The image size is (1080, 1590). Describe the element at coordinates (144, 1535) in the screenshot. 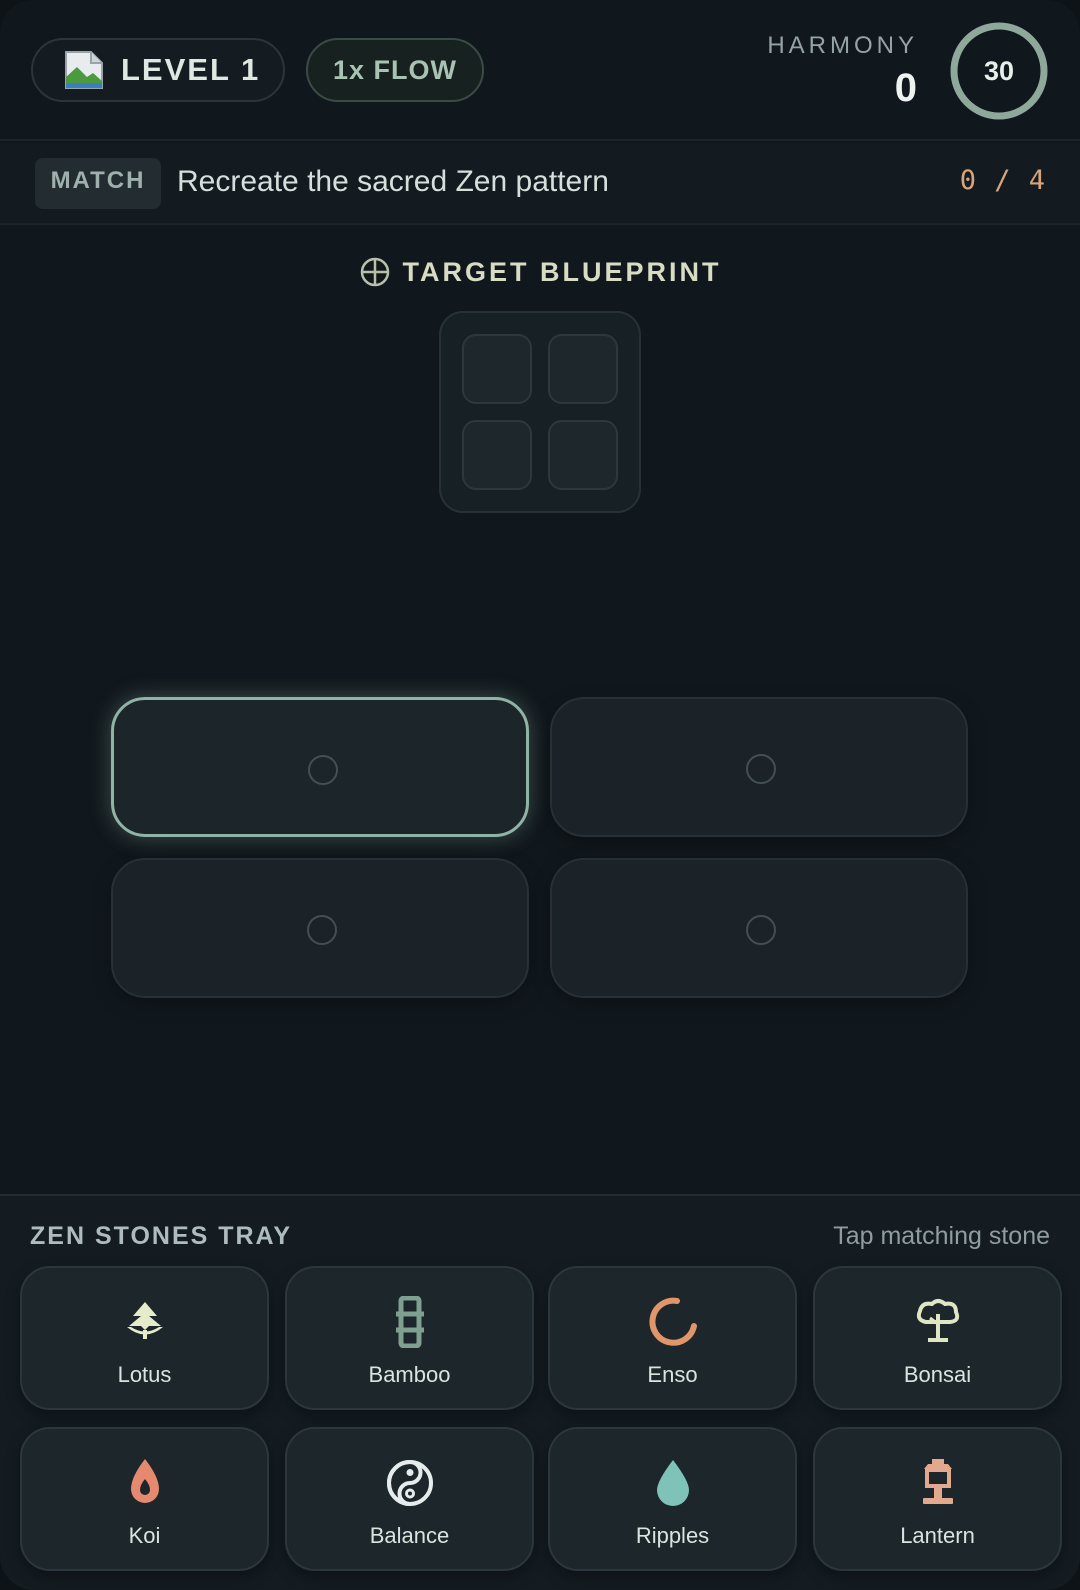

I see `stone-label: Koi` at that location.